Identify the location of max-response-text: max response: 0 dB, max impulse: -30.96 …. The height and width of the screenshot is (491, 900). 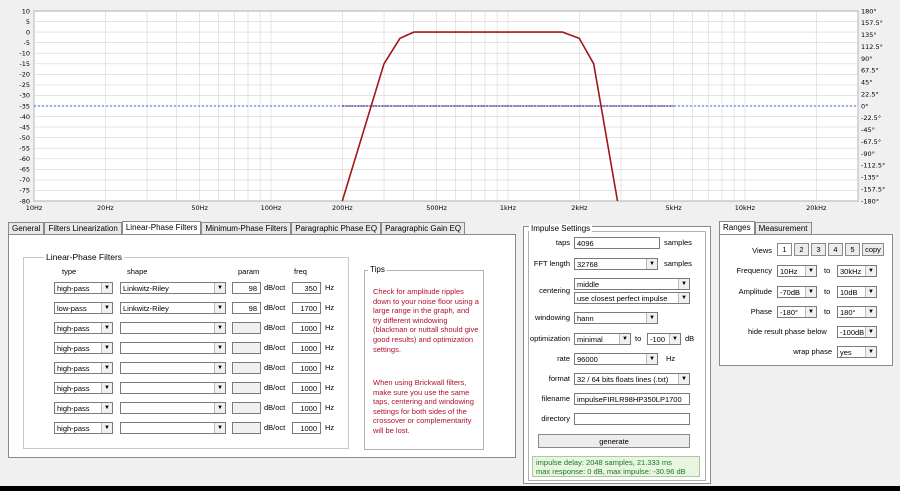
(611, 471).